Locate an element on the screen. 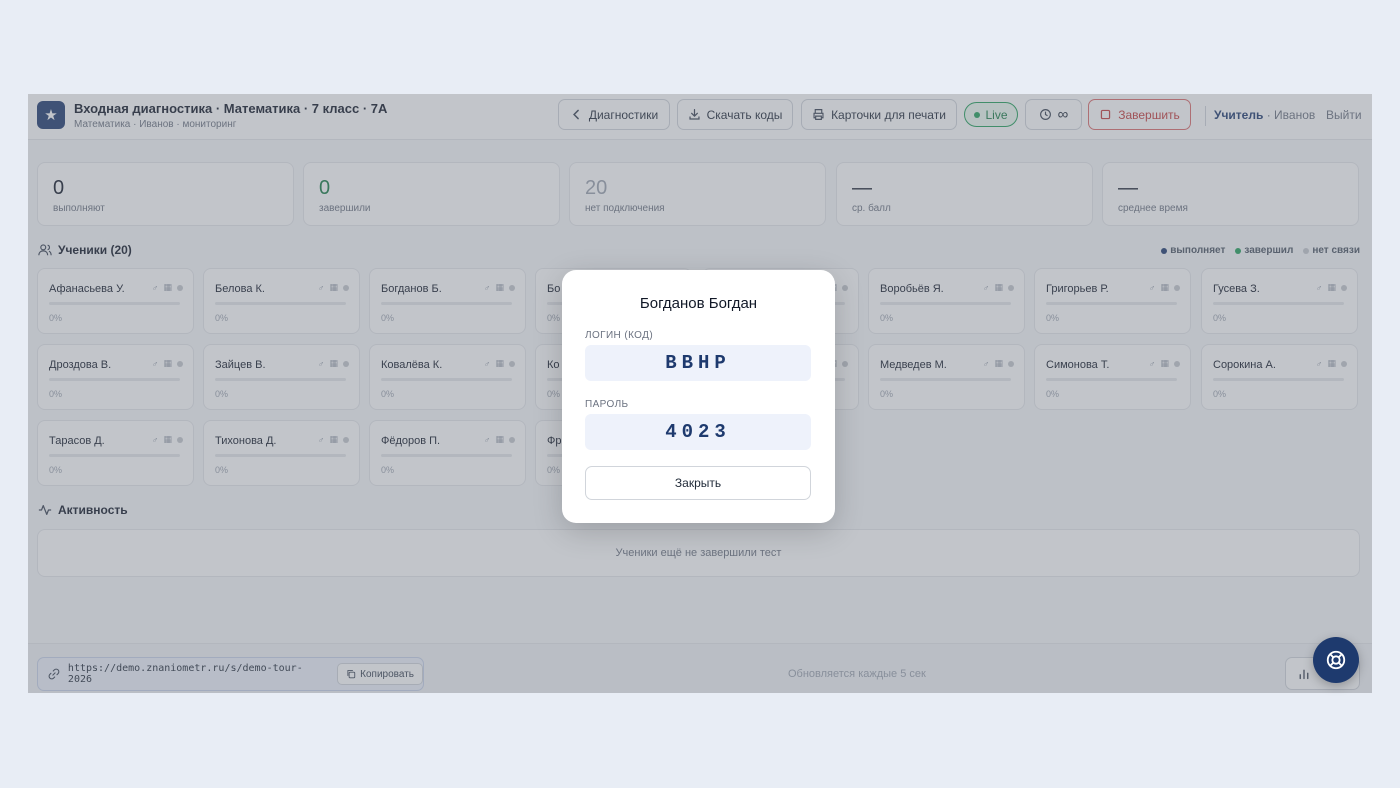 This screenshot has width=1400, height=788. password-value: 4023 is located at coordinates (698, 432).